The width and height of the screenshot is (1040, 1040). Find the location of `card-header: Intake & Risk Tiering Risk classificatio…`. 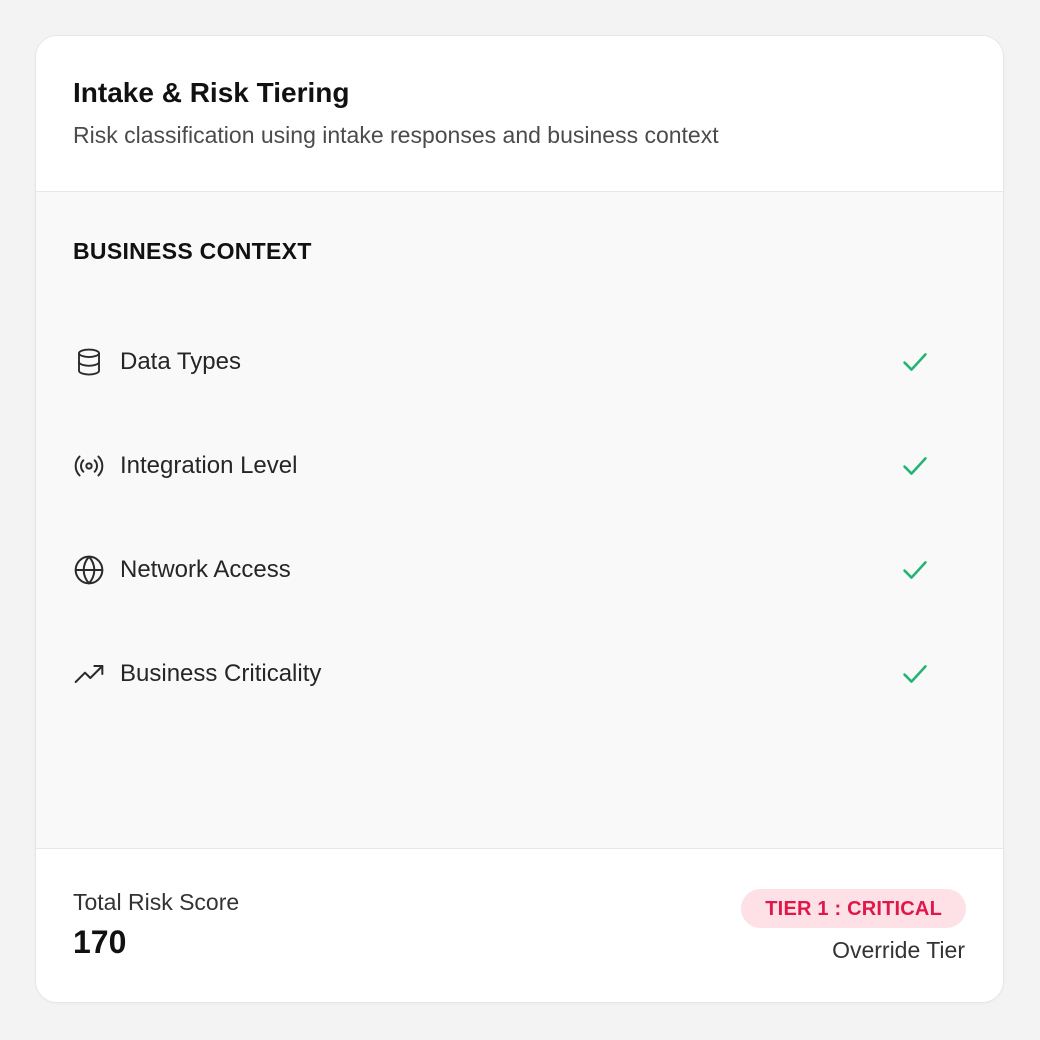

card-header: Intake & Risk Tiering Risk classificatio… is located at coordinates (519, 114).